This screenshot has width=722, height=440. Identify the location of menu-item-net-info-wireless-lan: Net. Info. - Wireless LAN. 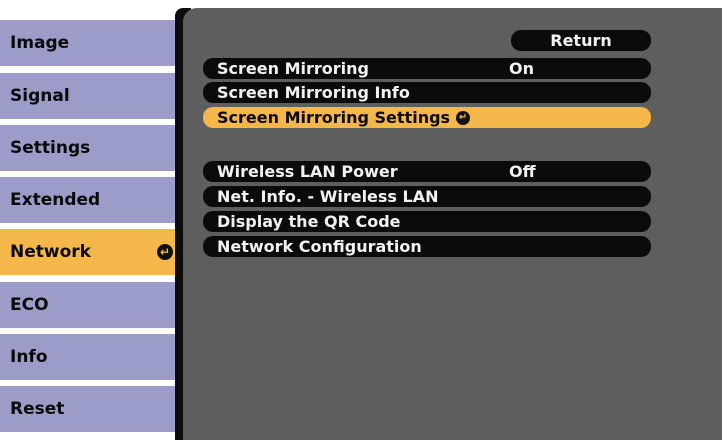
(427, 196).